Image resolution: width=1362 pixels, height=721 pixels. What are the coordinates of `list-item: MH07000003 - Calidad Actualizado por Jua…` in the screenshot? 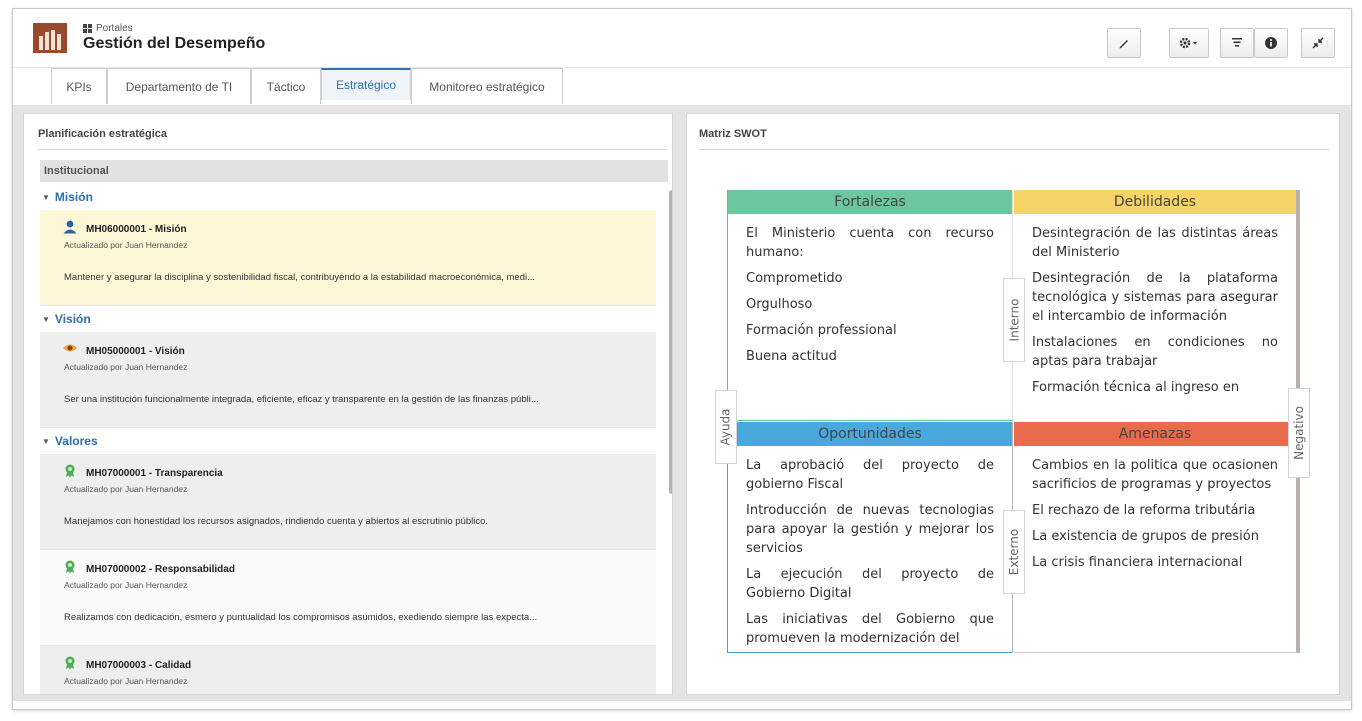 It's located at (348, 670).